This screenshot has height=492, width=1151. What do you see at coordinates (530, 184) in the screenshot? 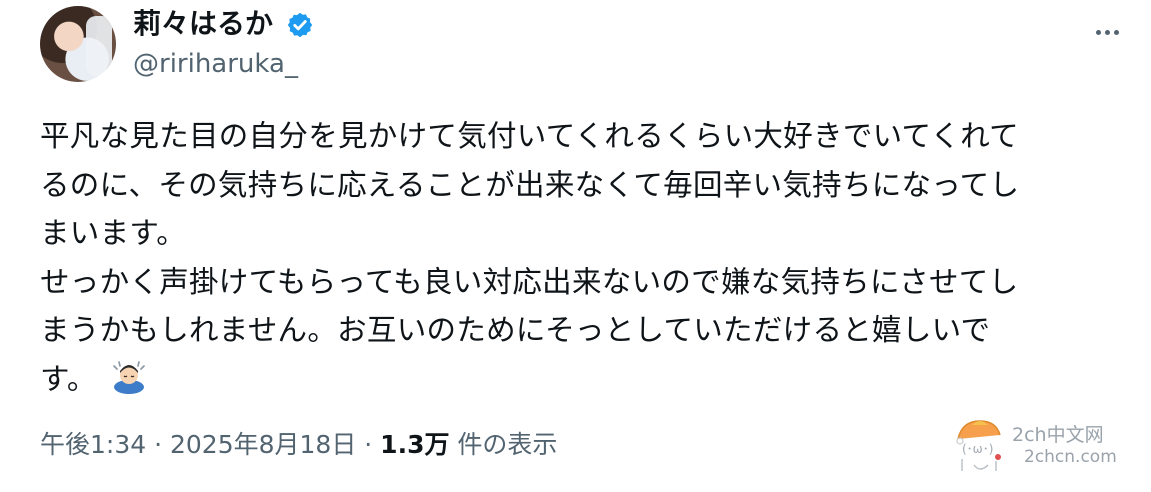
I see `post-line: るのに、その気持ちに応えることが出来なくて毎回辛い気持ちになってし` at bounding box center [530, 184].